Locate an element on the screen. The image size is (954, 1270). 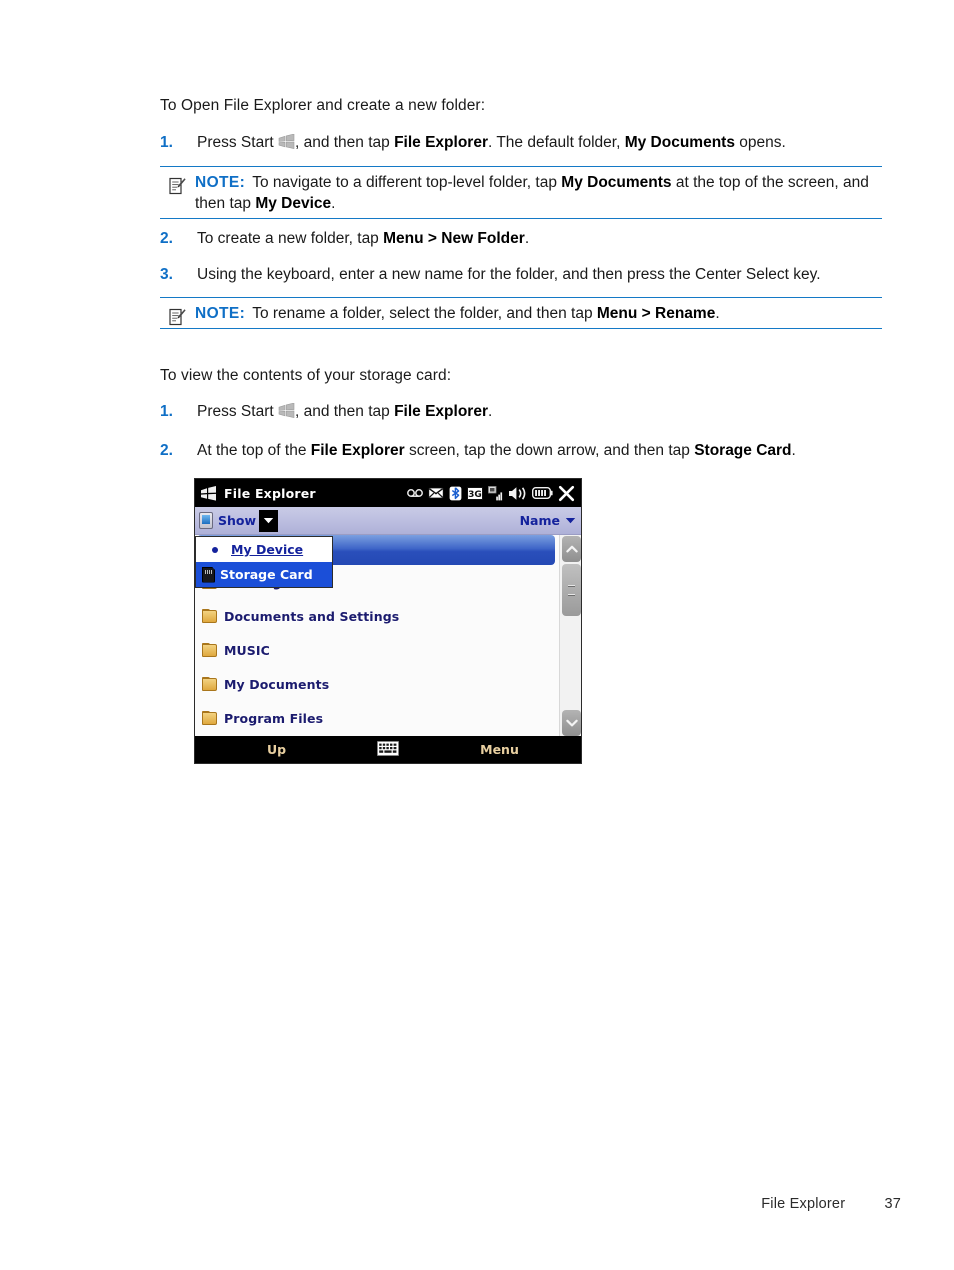
scroll-up-button is located at coordinates (571, 549).